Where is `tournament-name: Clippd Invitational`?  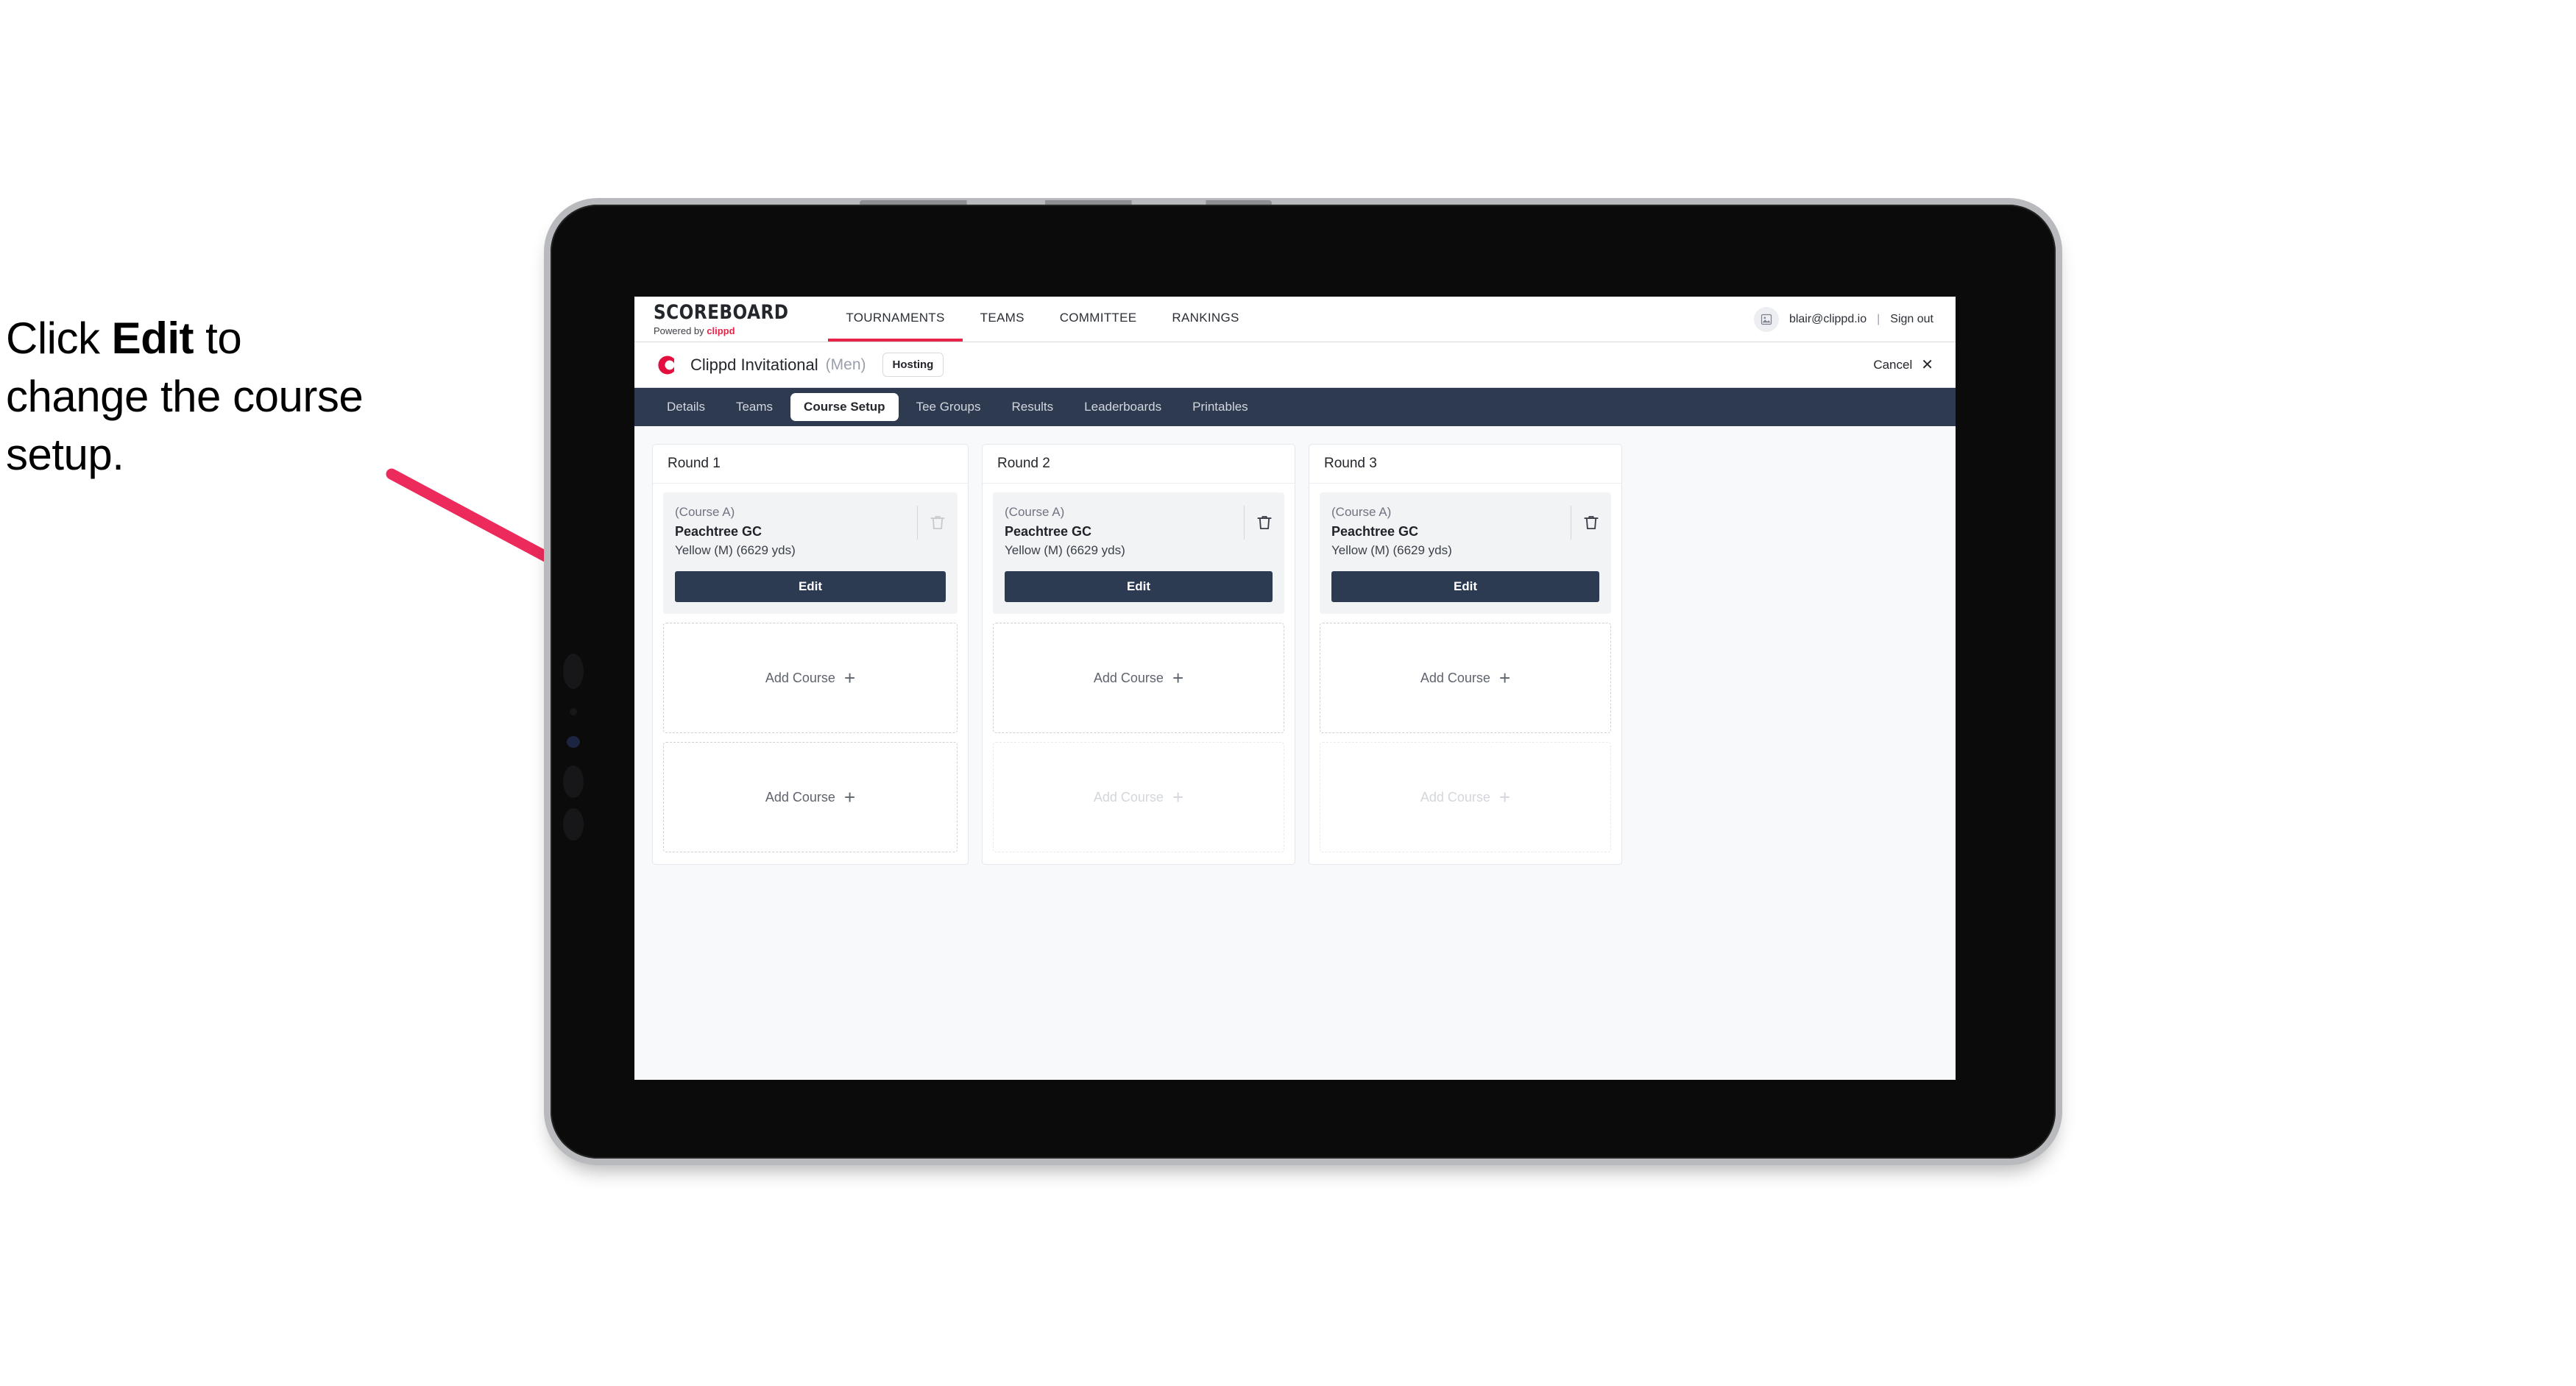 tournament-name: Clippd Invitational is located at coordinates (754, 364).